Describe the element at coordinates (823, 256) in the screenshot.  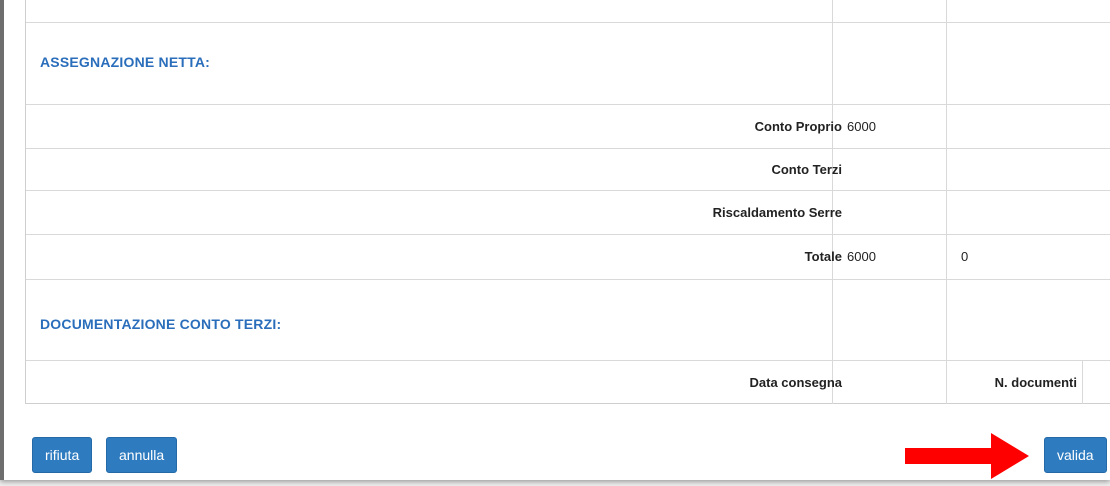
I see `totale-label: Totale` at that location.